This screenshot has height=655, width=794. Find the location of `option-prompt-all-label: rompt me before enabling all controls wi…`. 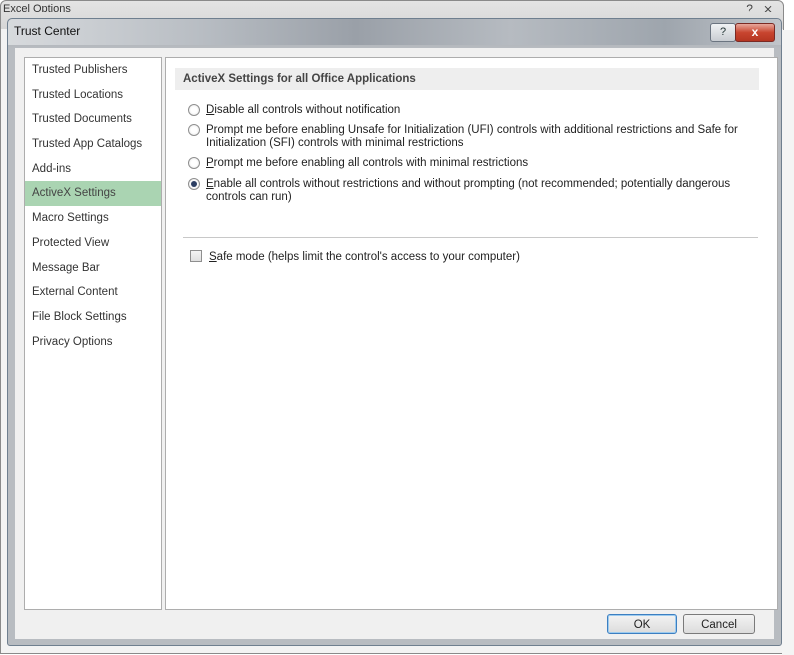

option-prompt-all-label: rompt me before enabling all controls wi… is located at coordinates (371, 163).